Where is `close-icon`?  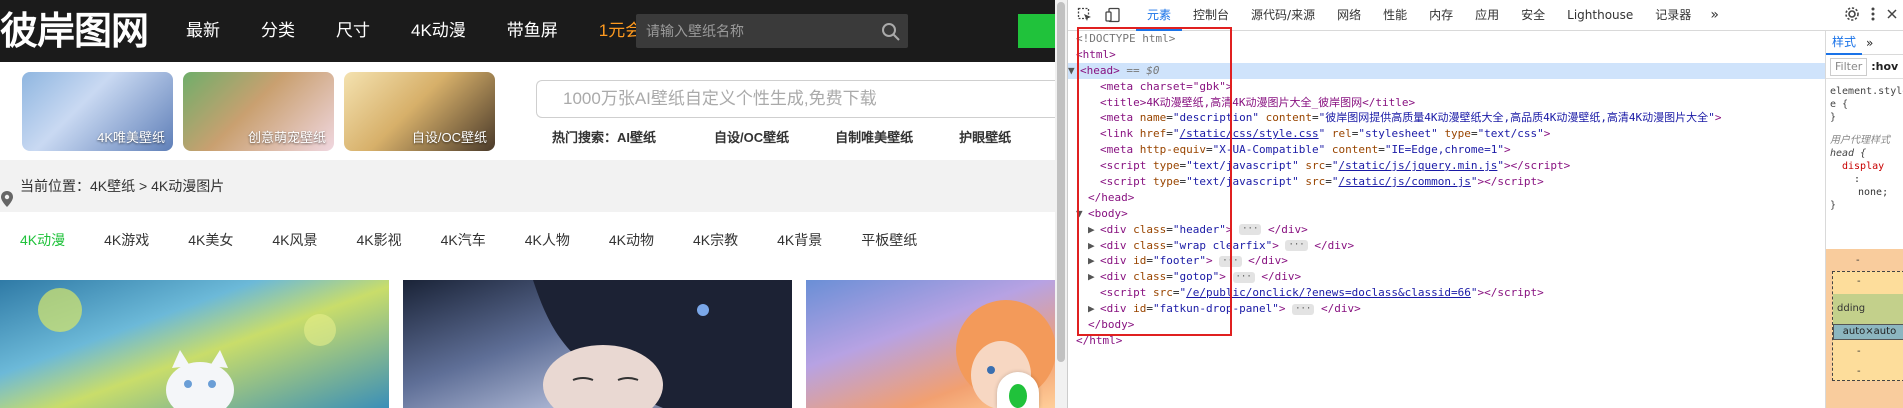
close-icon is located at coordinates (1892, 16).